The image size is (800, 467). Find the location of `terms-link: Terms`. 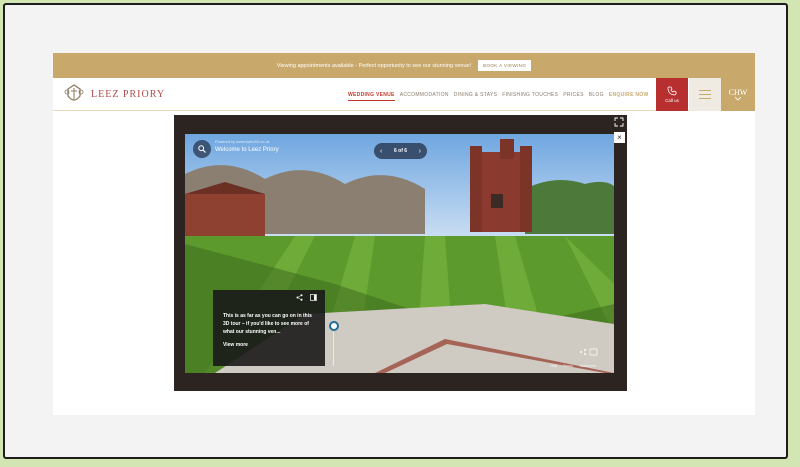

terms-link: Terms is located at coordinates (568, 366).